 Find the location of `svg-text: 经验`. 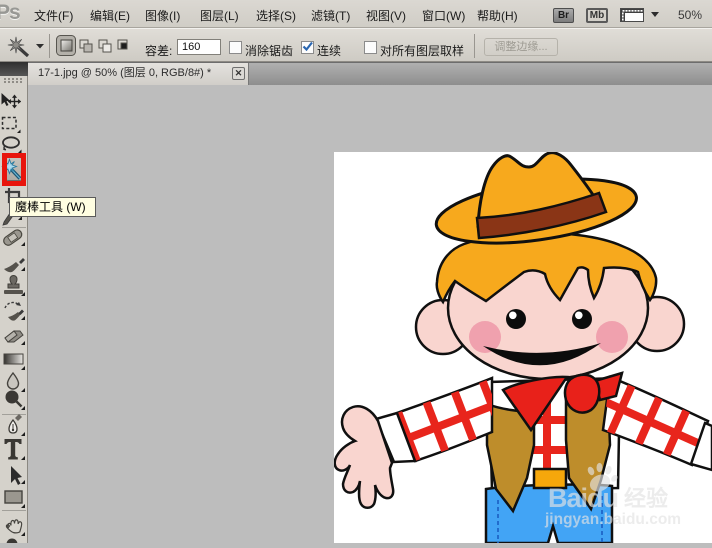

svg-text: 经验 is located at coordinates (646, 498).